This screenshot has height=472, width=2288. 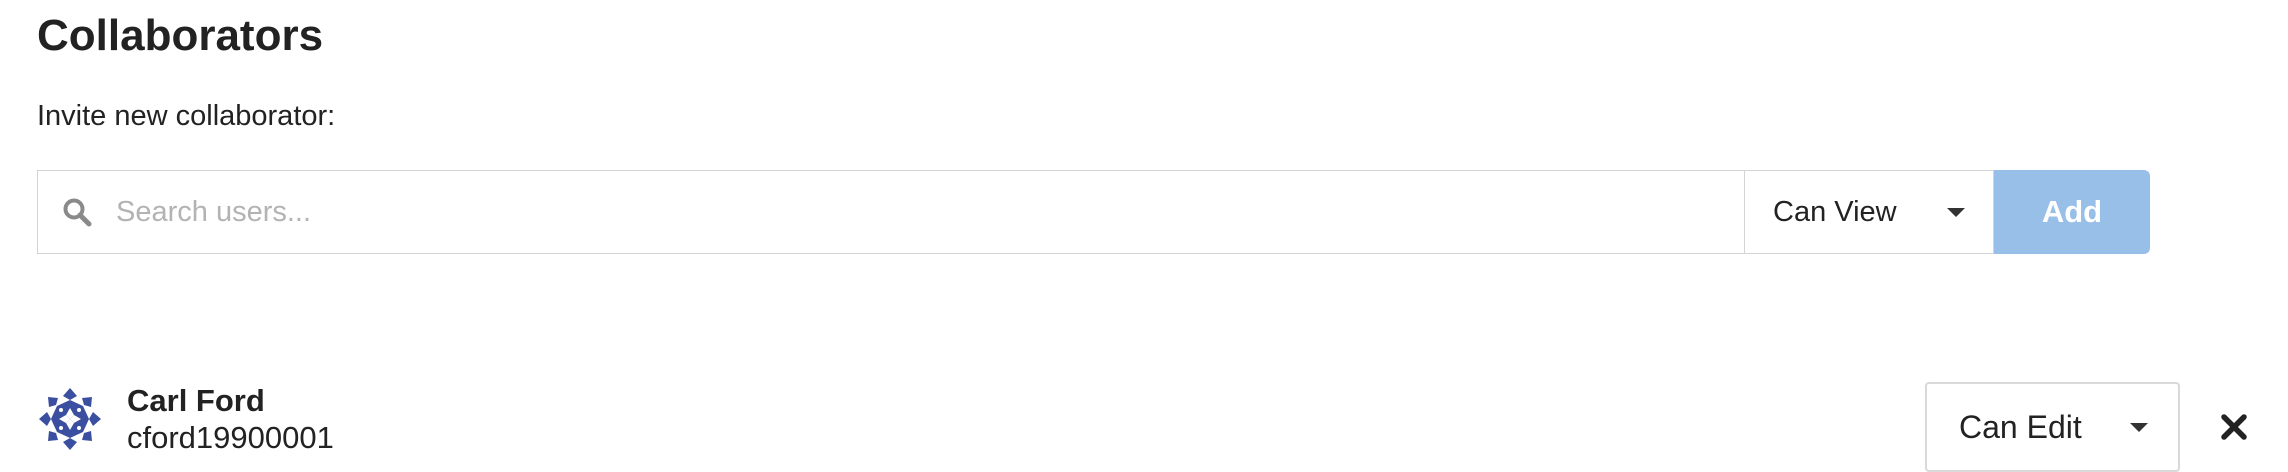 What do you see at coordinates (186, 116) in the screenshot?
I see `invite-label: Invite new collaborator:` at bounding box center [186, 116].